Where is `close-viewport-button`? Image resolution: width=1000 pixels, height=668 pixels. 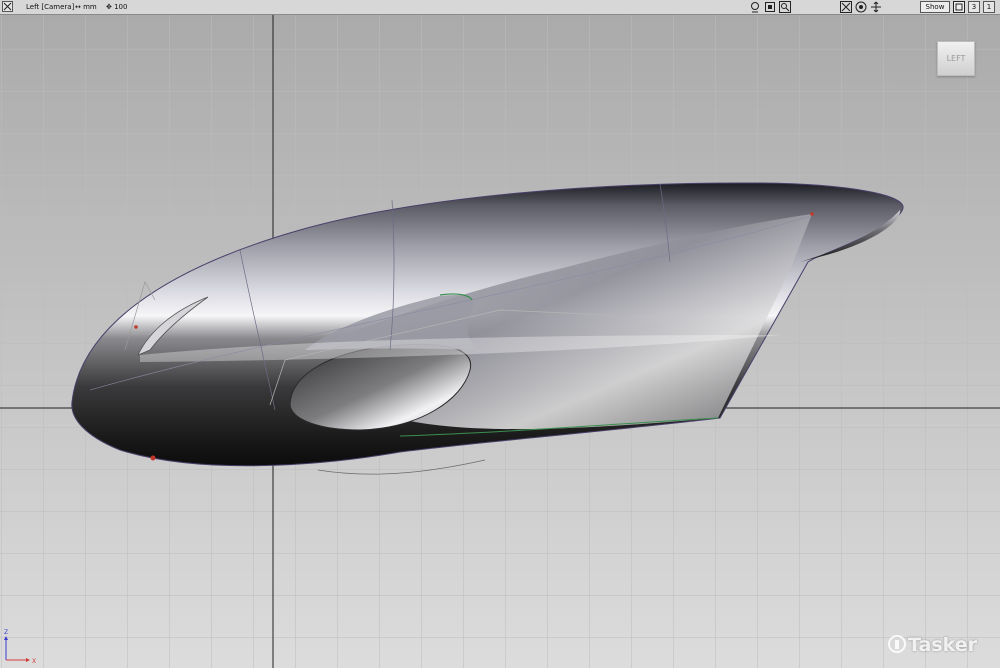 close-viewport-button is located at coordinates (7, 6).